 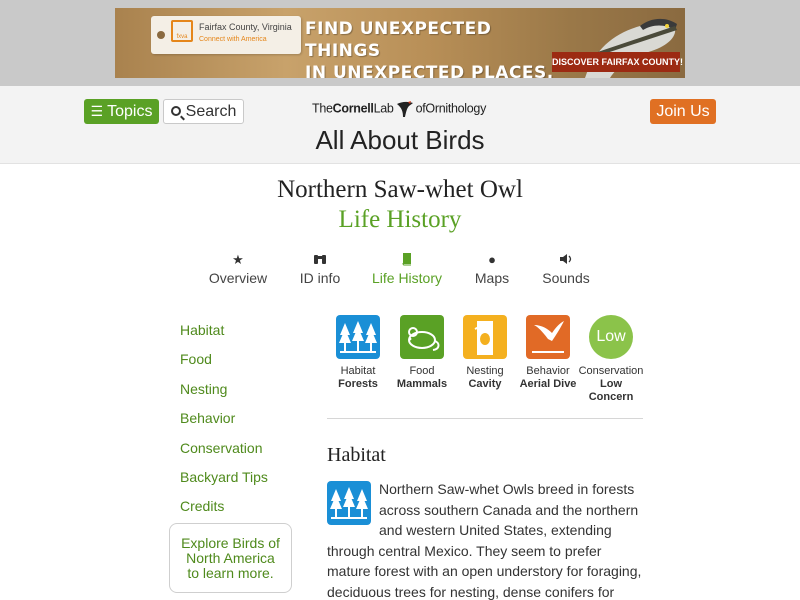 I want to click on sidebar-link-food: Food, so click(x=196, y=359).